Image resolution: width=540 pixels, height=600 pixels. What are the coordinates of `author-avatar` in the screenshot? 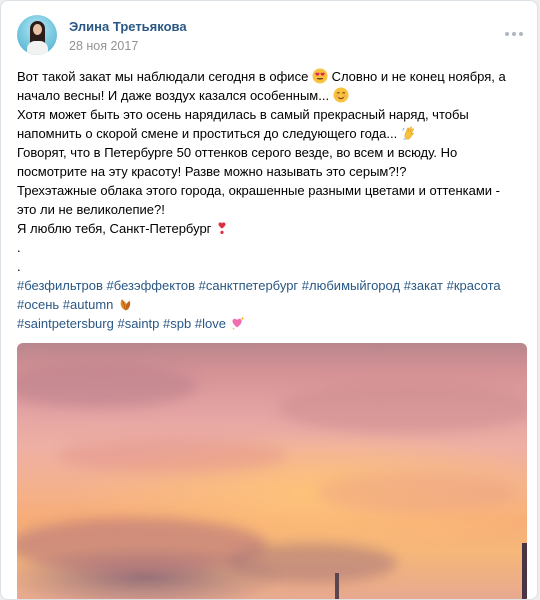 It's located at (37, 35).